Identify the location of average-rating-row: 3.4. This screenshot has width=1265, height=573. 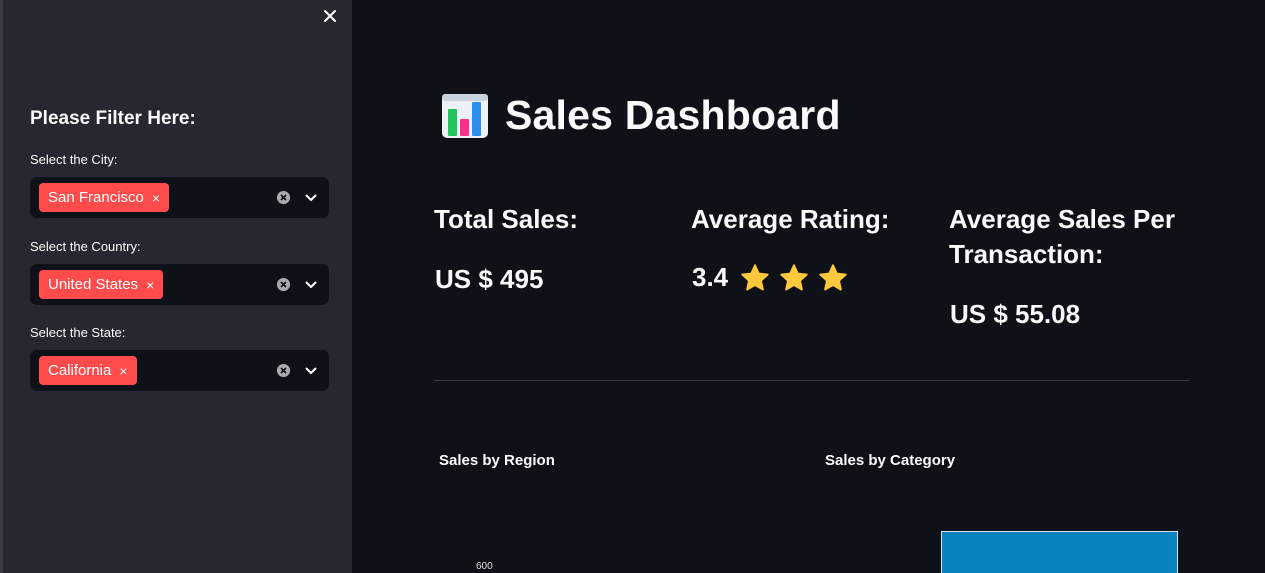
(770, 277).